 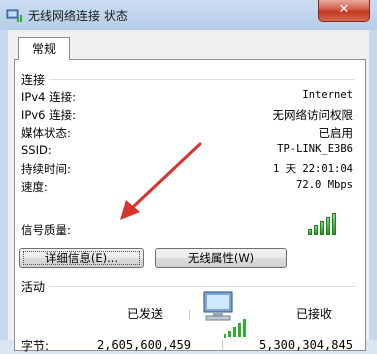 What do you see at coordinates (315, 149) in the screenshot?
I see `ssid-value: TP-LINK_E3B6` at bounding box center [315, 149].